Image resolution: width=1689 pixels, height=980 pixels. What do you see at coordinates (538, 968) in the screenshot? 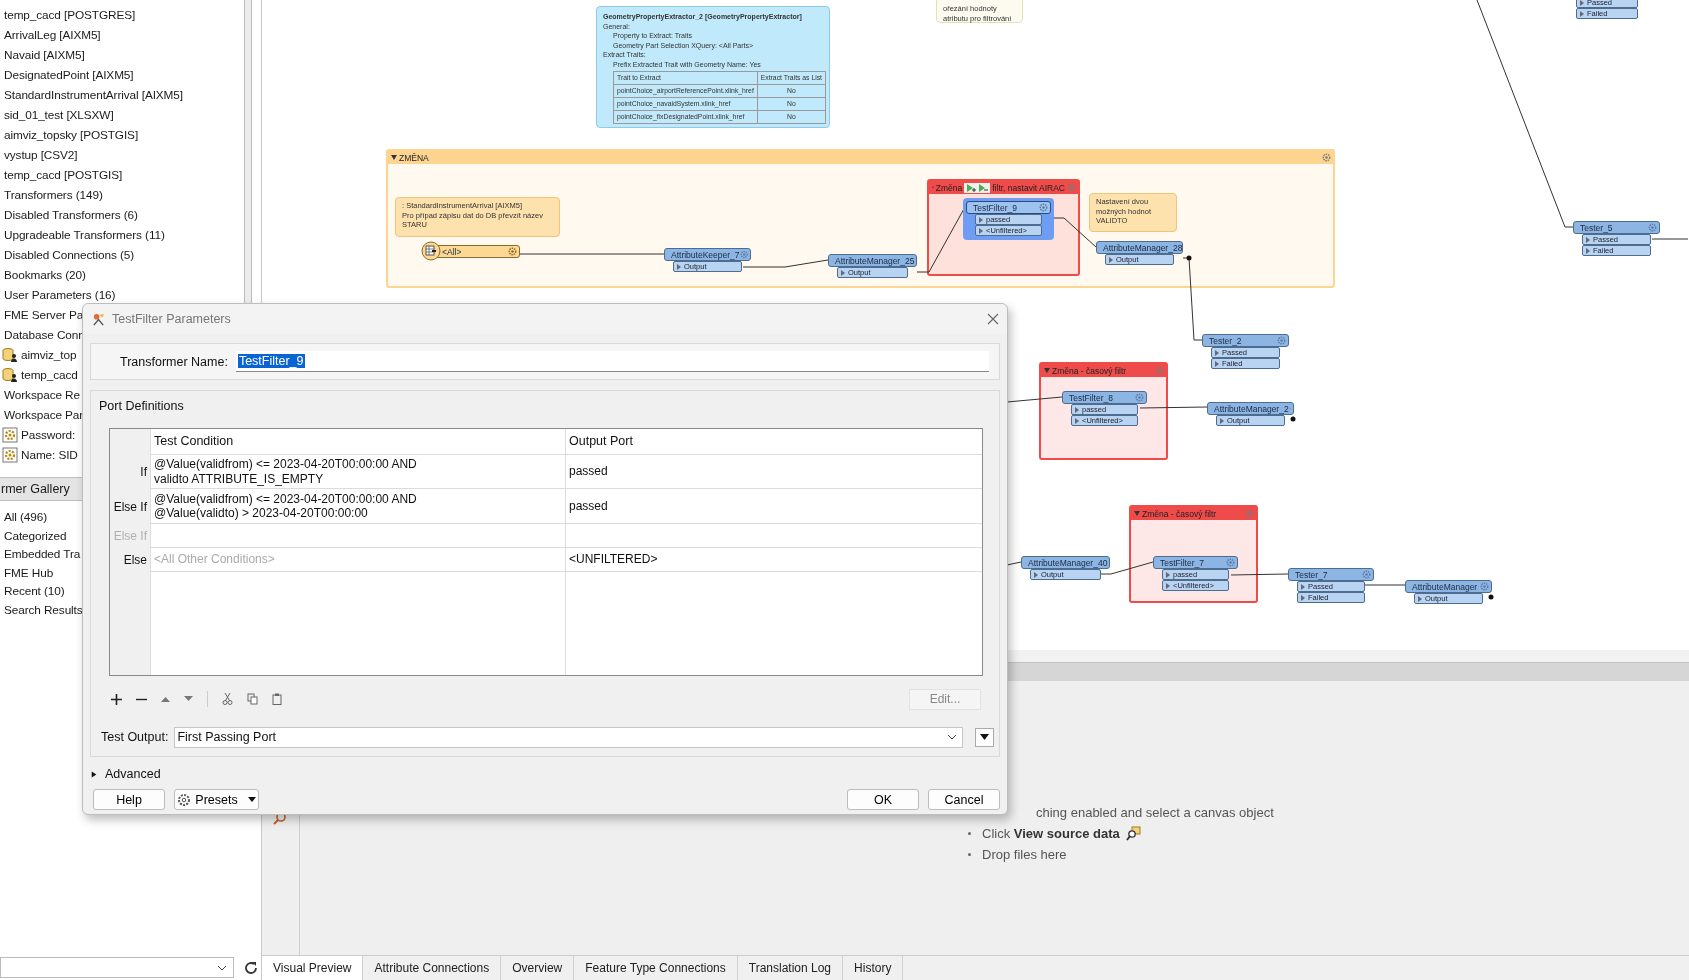
I see `panel-tab: Overview` at bounding box center [538, 968].